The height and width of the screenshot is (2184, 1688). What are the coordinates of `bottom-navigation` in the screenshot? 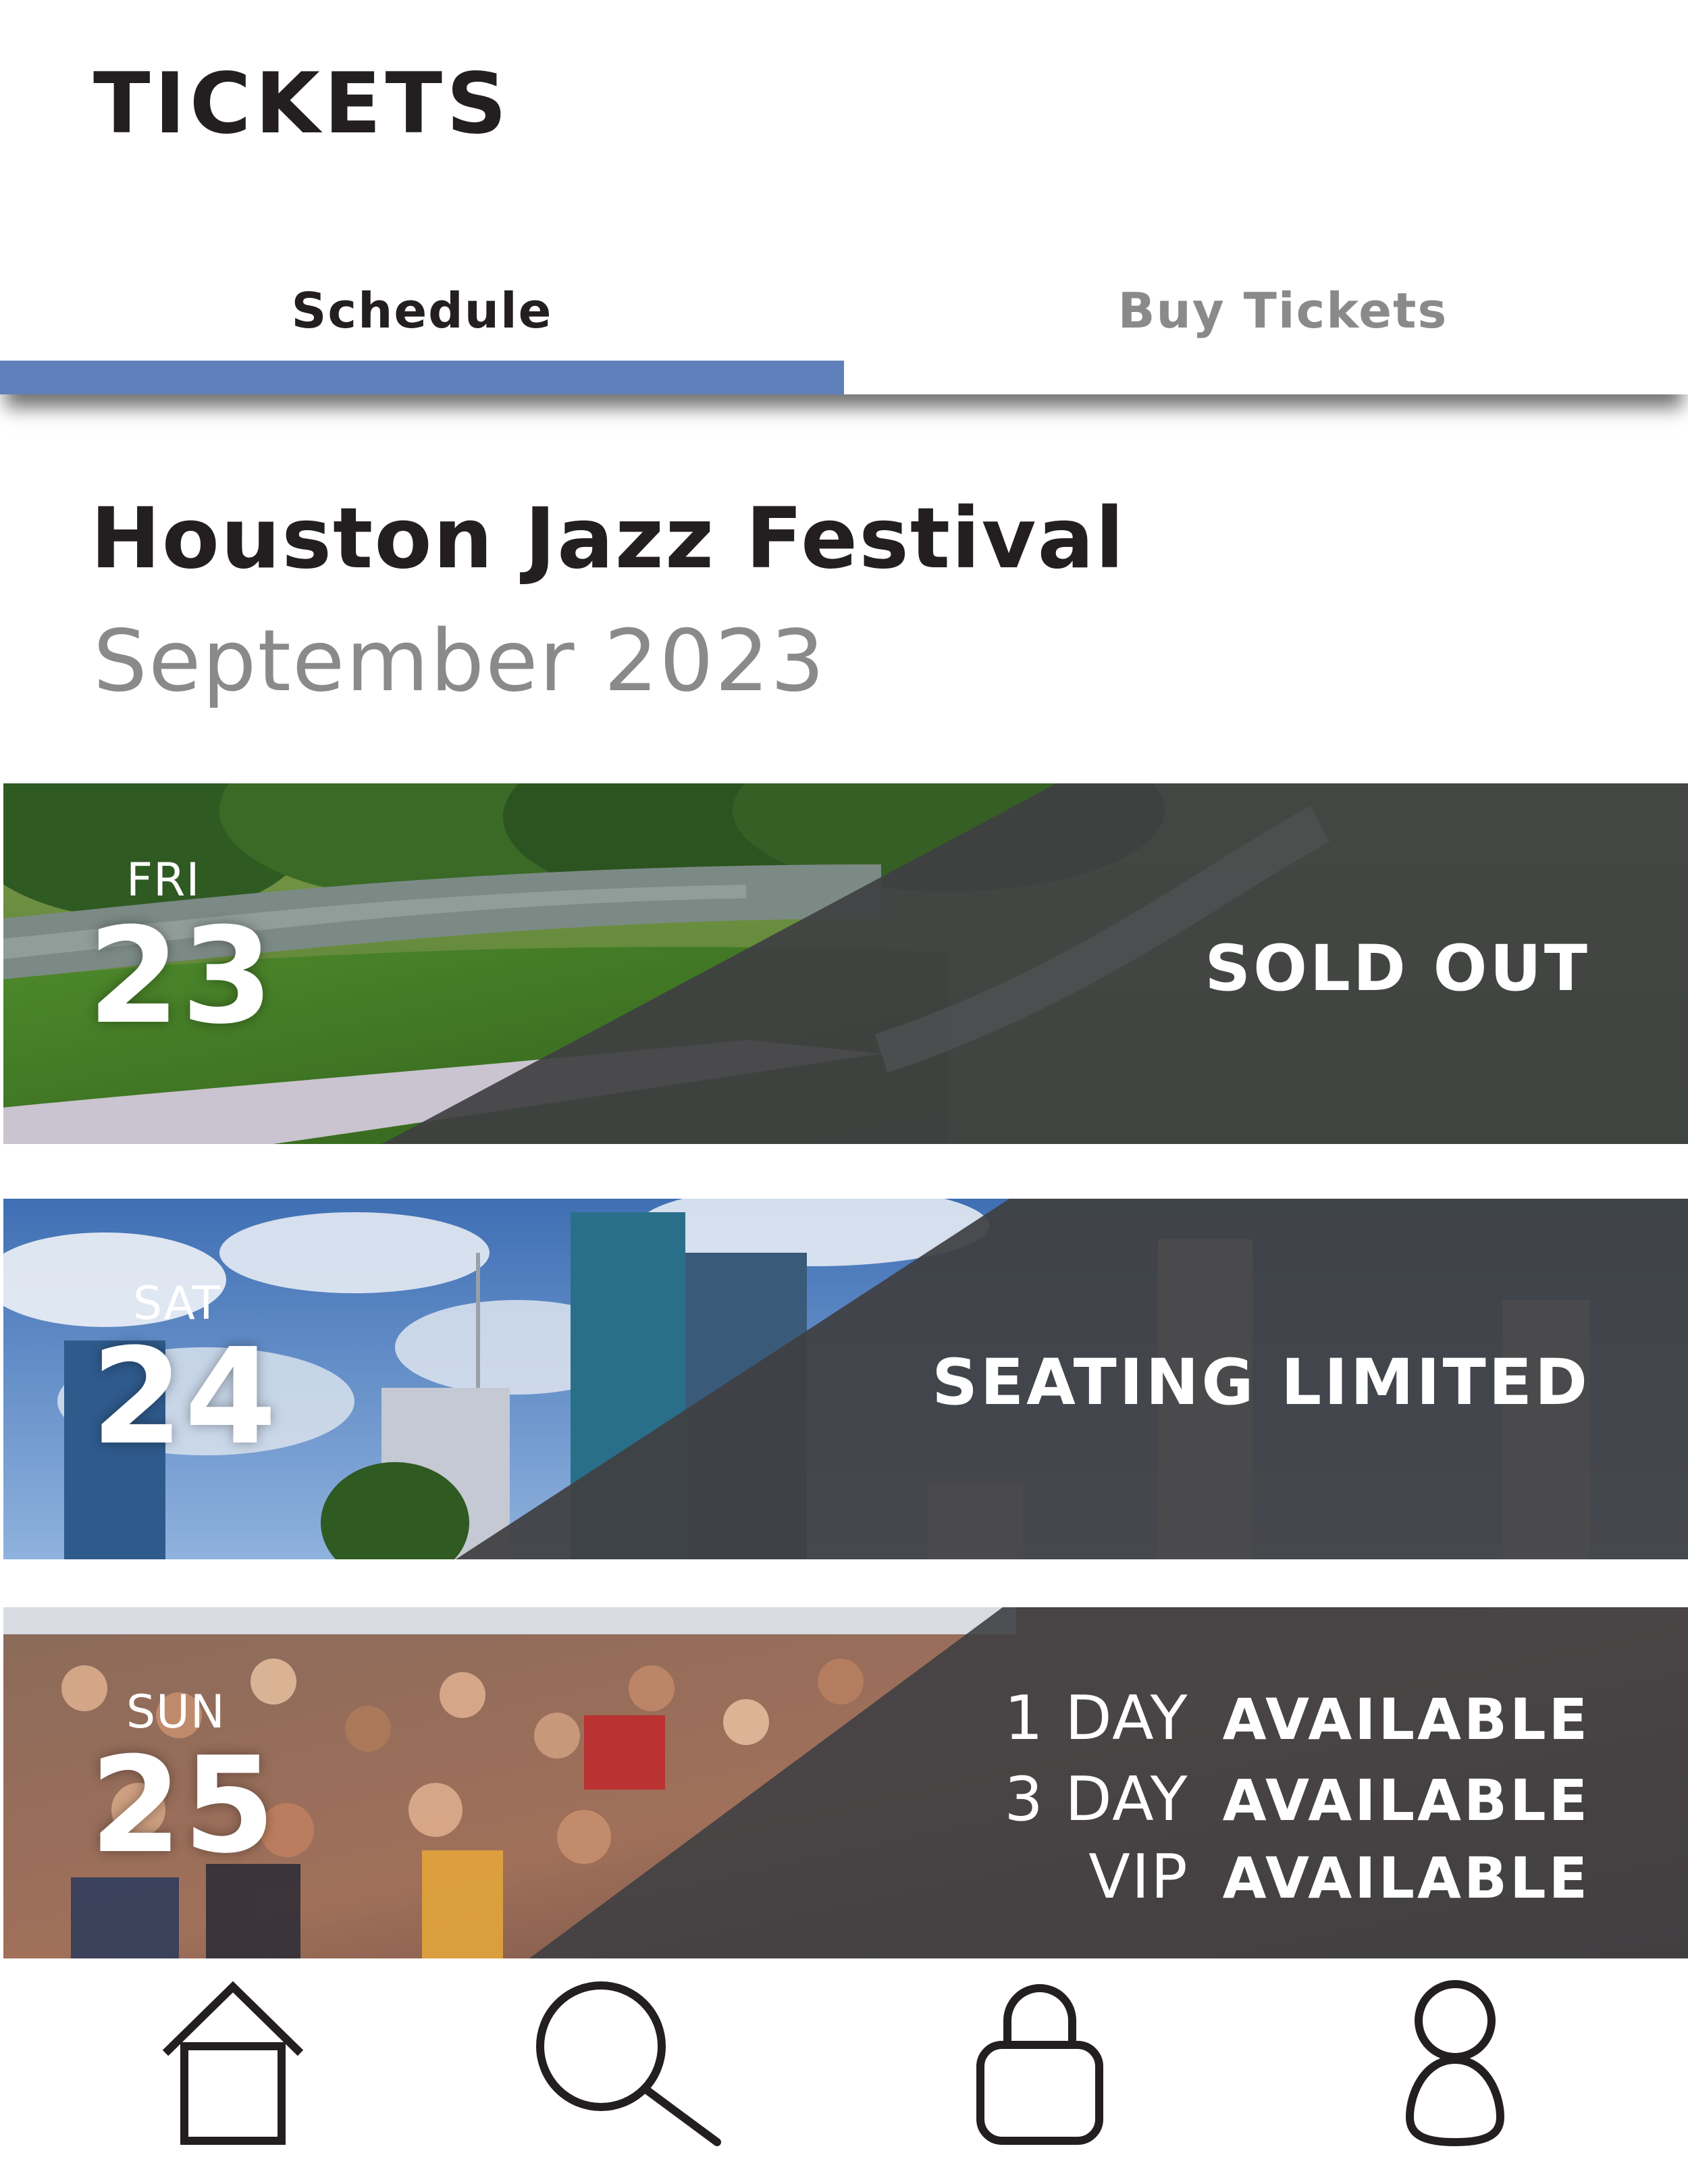 It's located at (844, 2071).